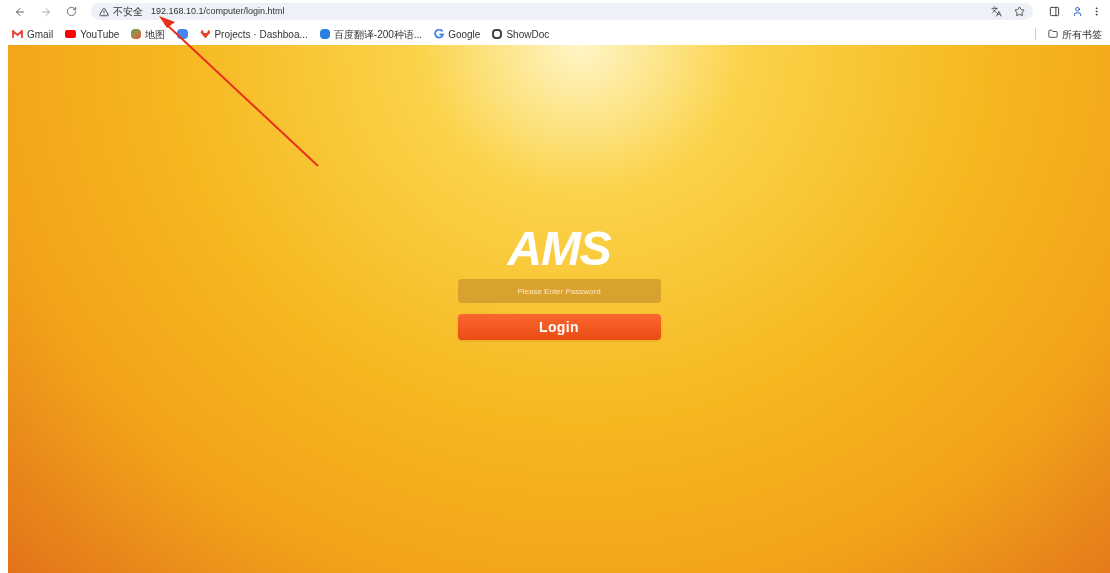 The image size is (1110, 573). What do you see at coordinates (457, 34) in the screenshot?
I see `bookmark: Google` at bounding box center [457, 34].